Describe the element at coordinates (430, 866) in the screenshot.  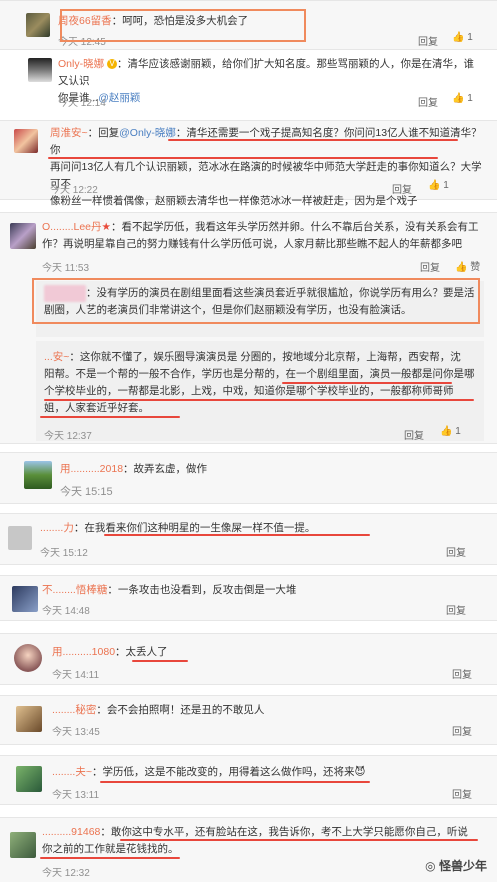
I see `wechat-icon: ◎` at that location.